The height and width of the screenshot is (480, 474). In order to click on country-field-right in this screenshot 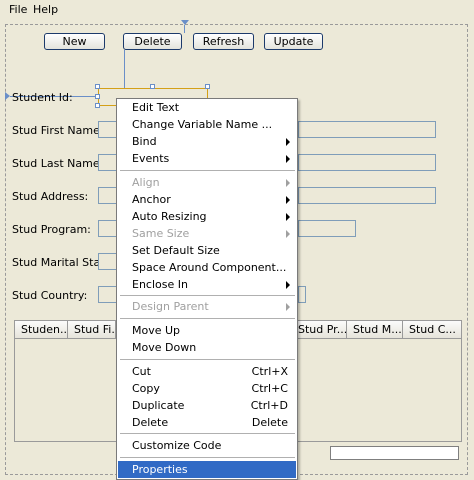, I will do `click(302, 294)`.